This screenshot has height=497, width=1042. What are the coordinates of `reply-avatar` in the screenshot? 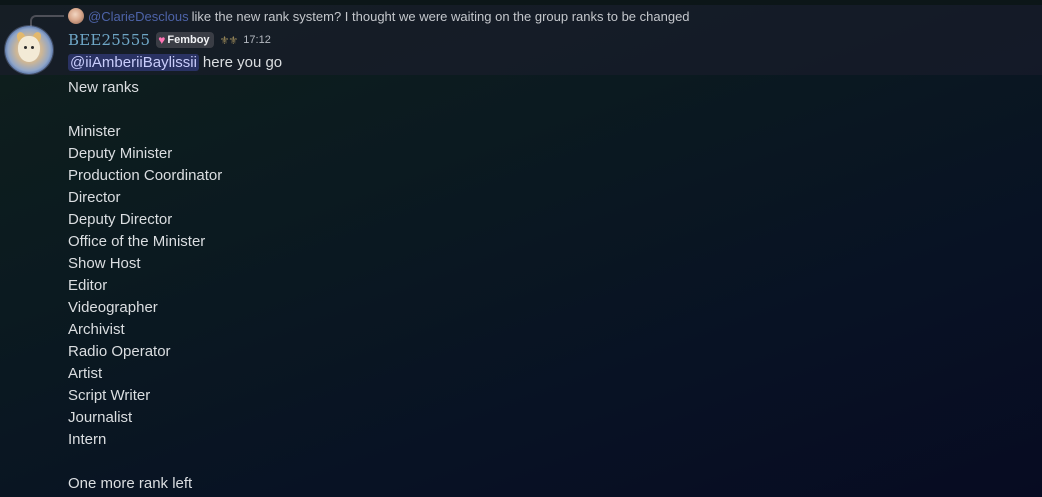 It's located at (76, 16).